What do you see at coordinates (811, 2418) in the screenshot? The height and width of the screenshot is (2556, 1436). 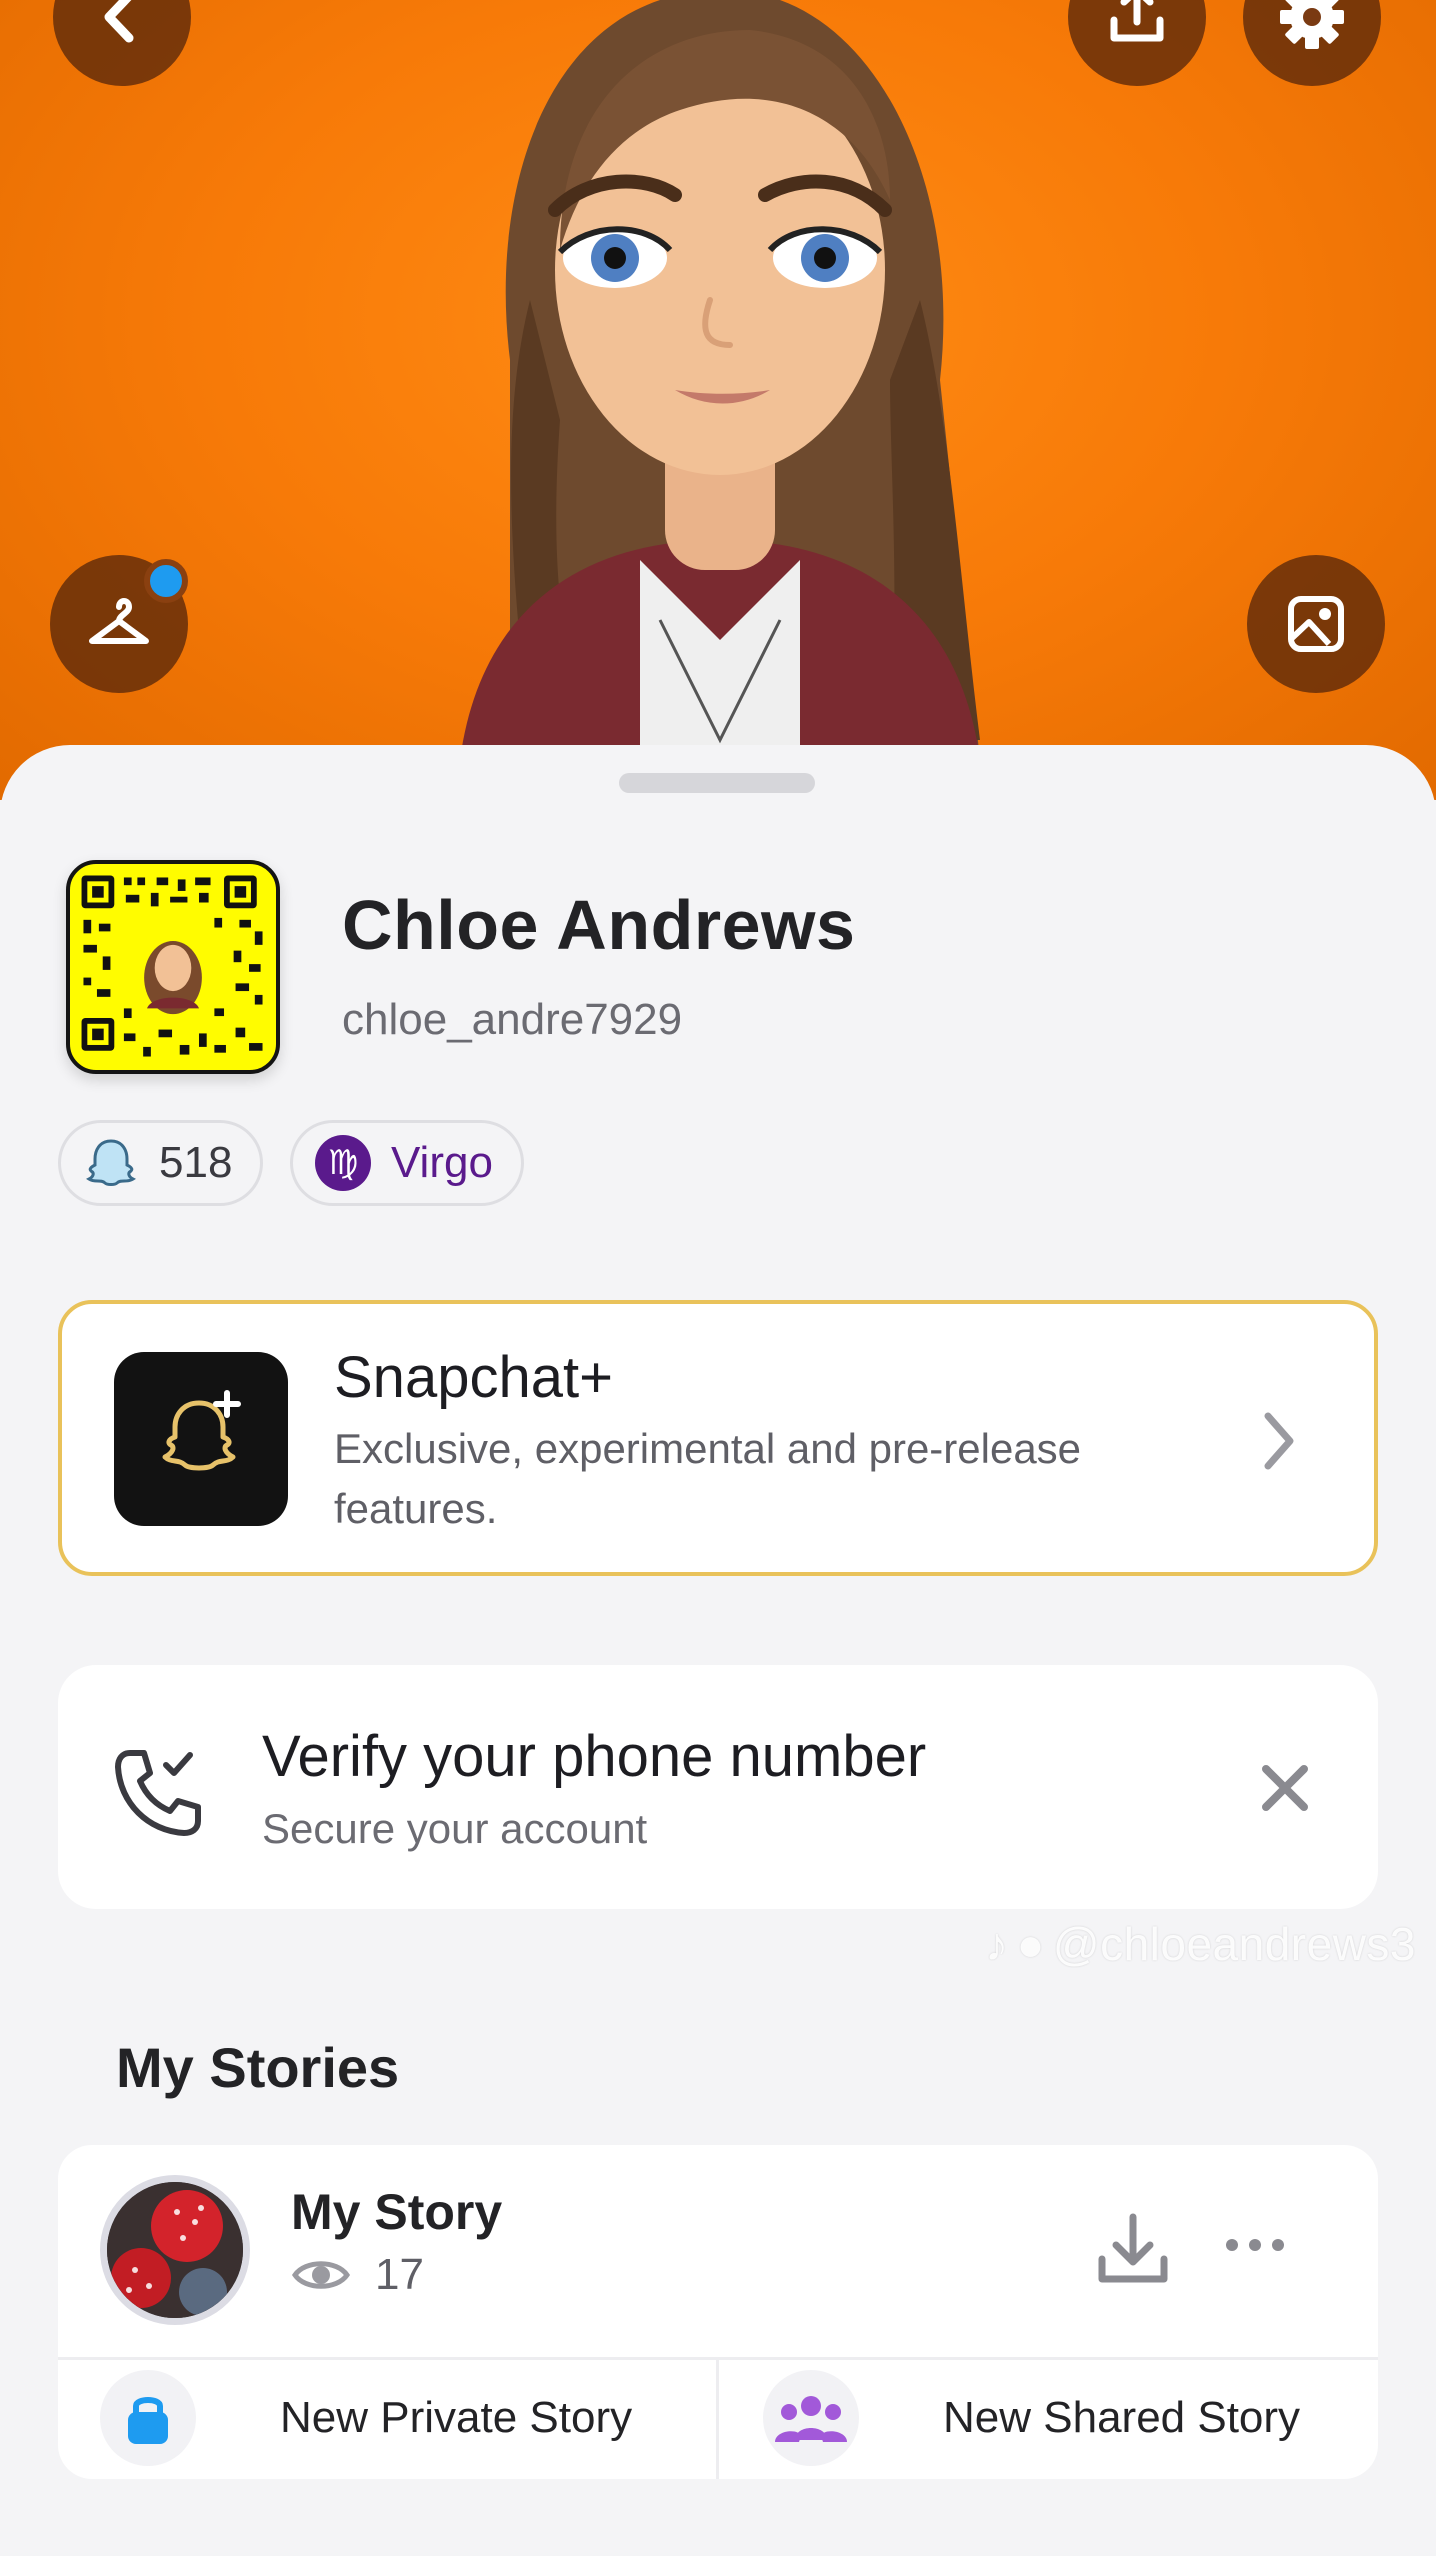 I see `group-icon` at bounding box center [811, 2418].